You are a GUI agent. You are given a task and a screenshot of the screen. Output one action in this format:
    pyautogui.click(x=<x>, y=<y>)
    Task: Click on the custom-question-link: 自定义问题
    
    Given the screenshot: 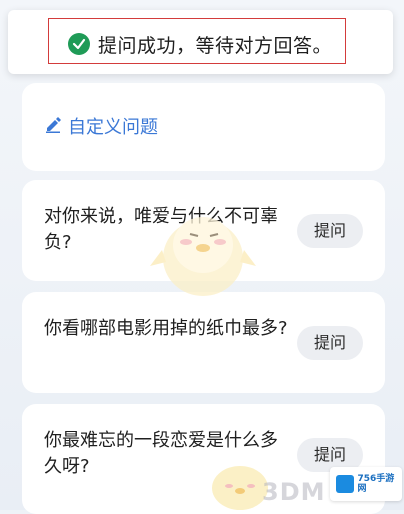 What is the action you would take?
    pyautogui.click(x=101, y=126)
    